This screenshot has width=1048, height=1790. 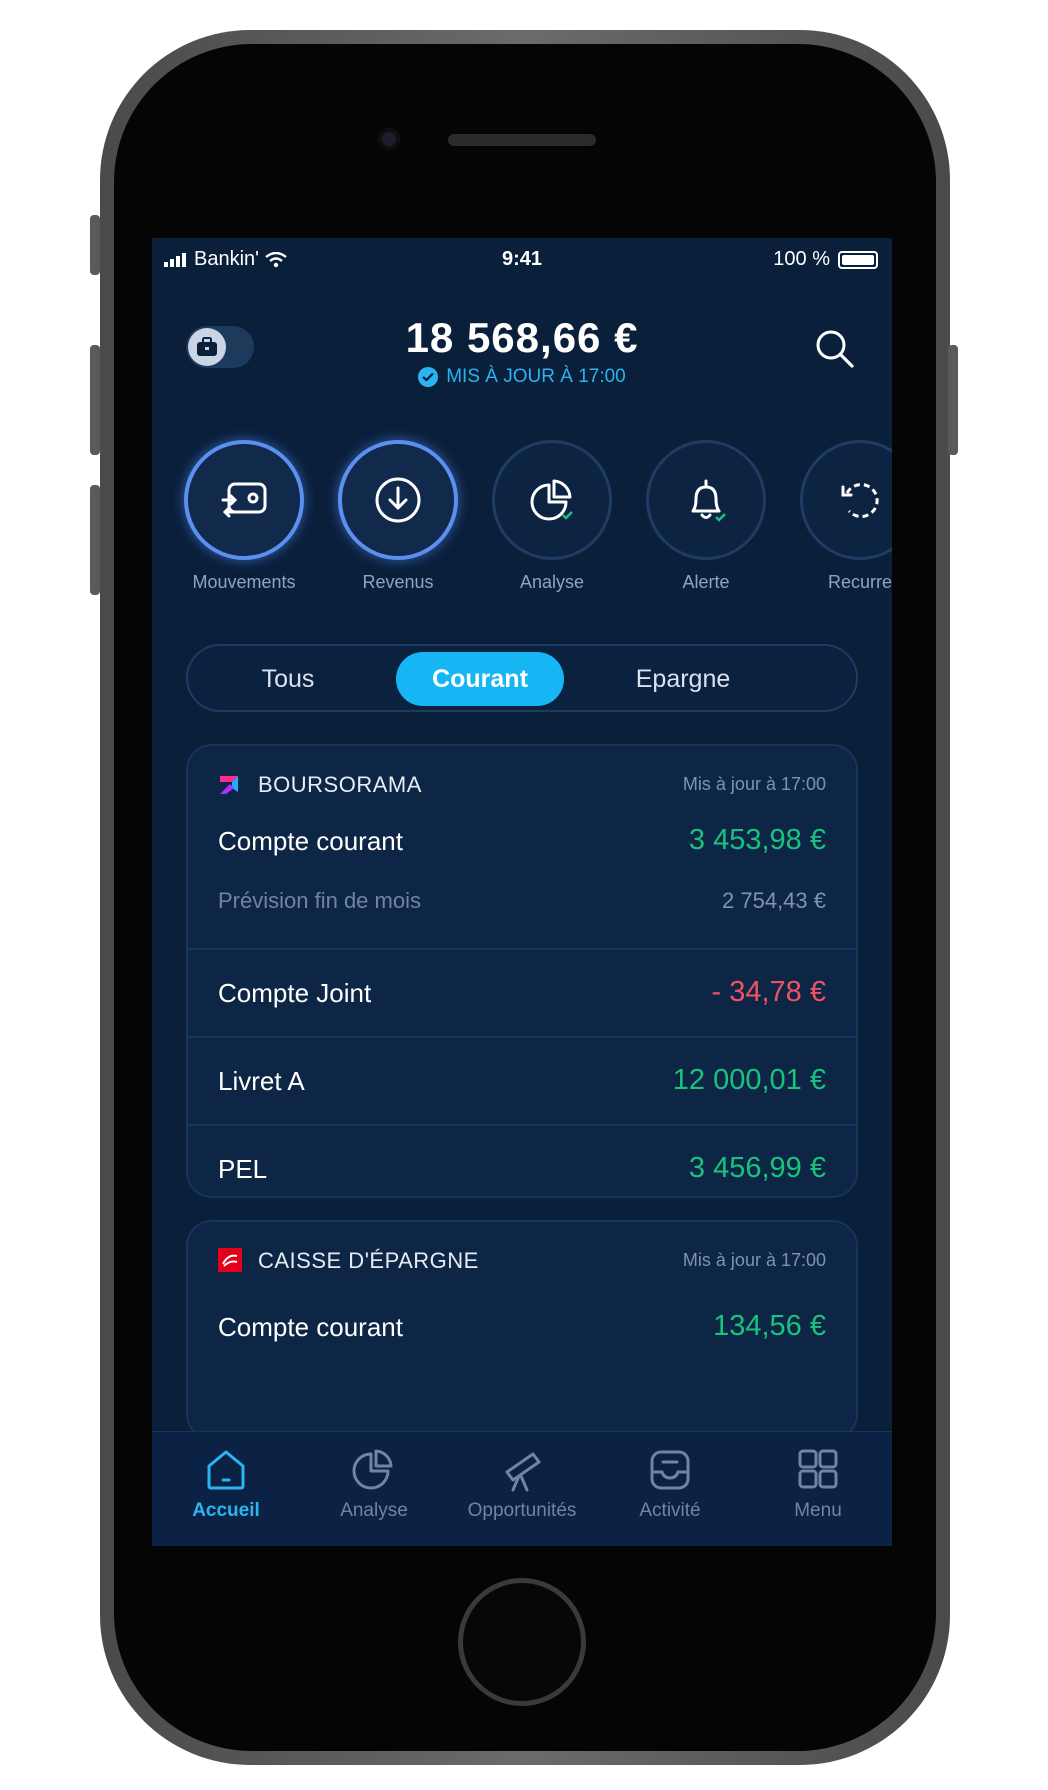 I want to click on tab-tous: Tous, so click(x=288, y=679).